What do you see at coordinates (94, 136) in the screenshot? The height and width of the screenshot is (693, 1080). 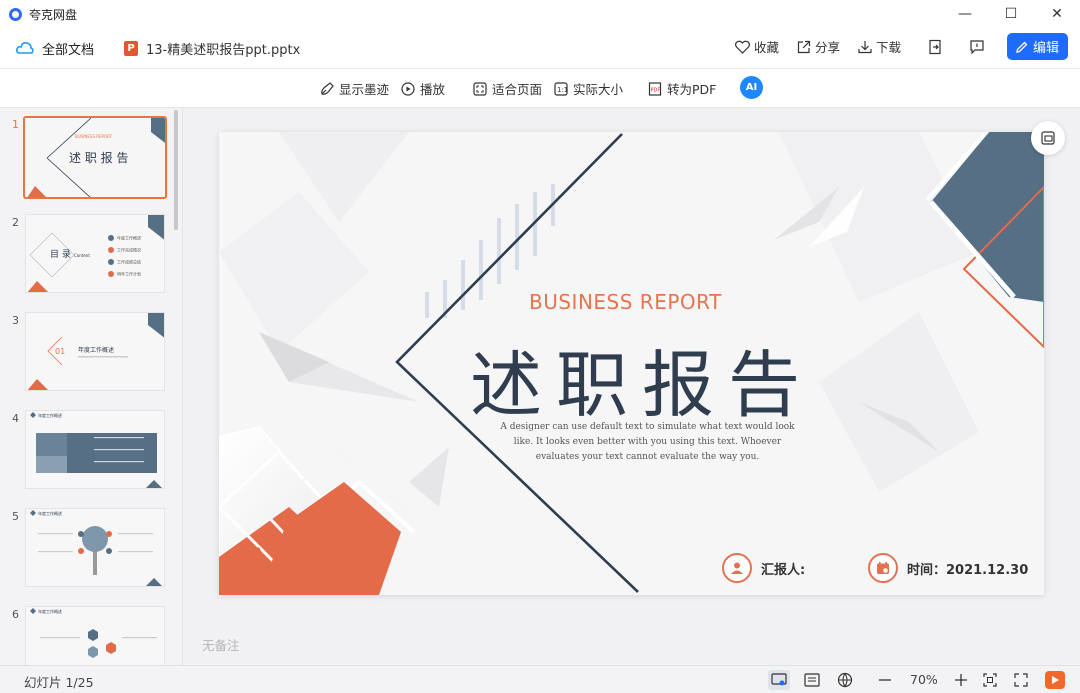 I see `thumbnail-1-subtitle: BUSINESS REPORT` at bounding box center [94, 136].